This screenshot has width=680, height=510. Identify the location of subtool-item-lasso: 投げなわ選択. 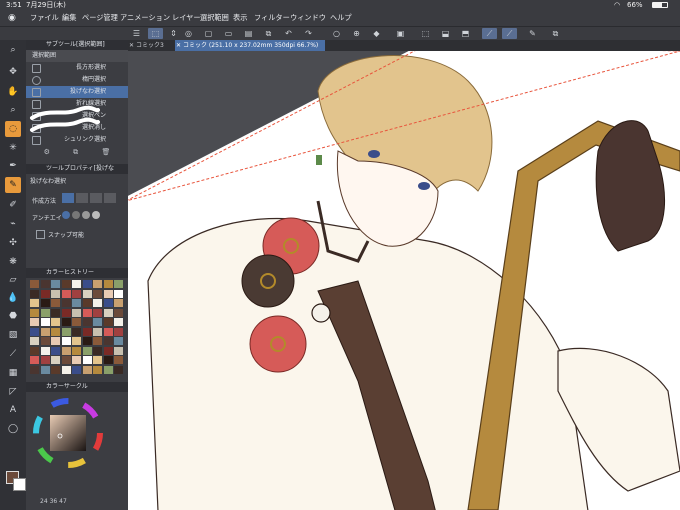
(77, 92).